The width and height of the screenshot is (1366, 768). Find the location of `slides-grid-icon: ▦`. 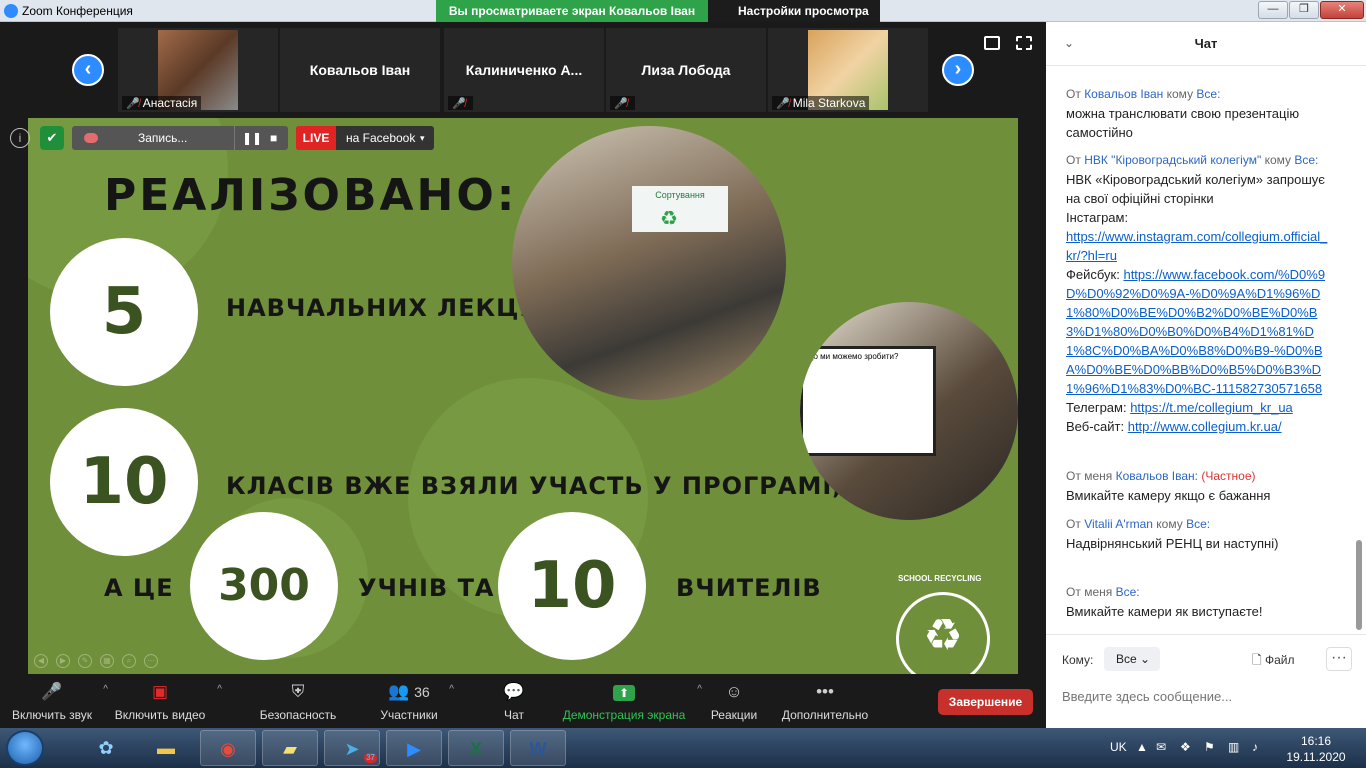

slides-grid-icon: ▦ is located at coordinates (107, 661).